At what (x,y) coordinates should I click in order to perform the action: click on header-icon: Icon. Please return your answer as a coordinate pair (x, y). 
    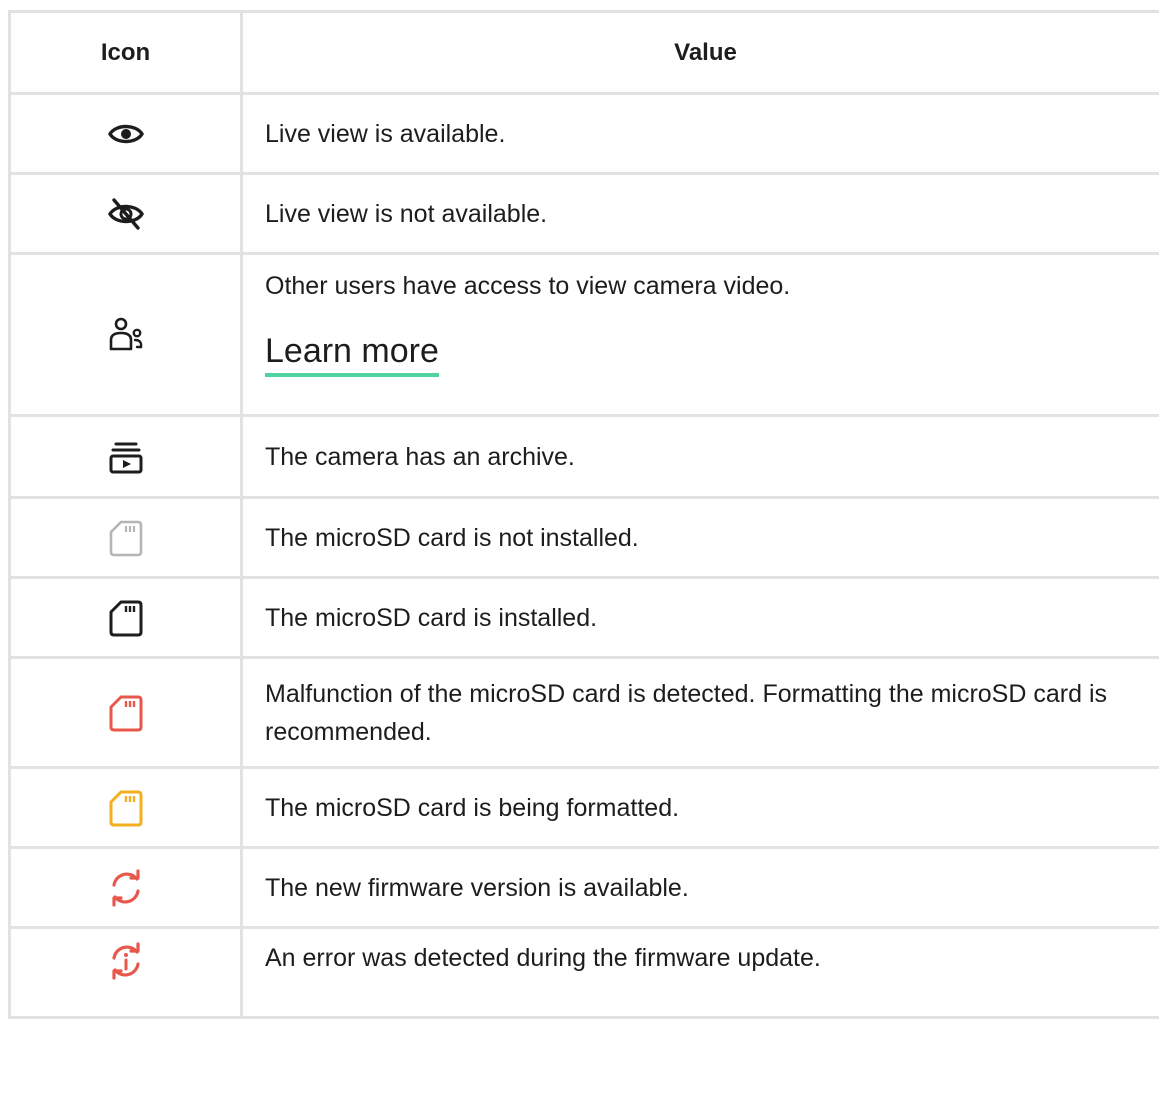
    Looking at the image, I should click on (125, 52).